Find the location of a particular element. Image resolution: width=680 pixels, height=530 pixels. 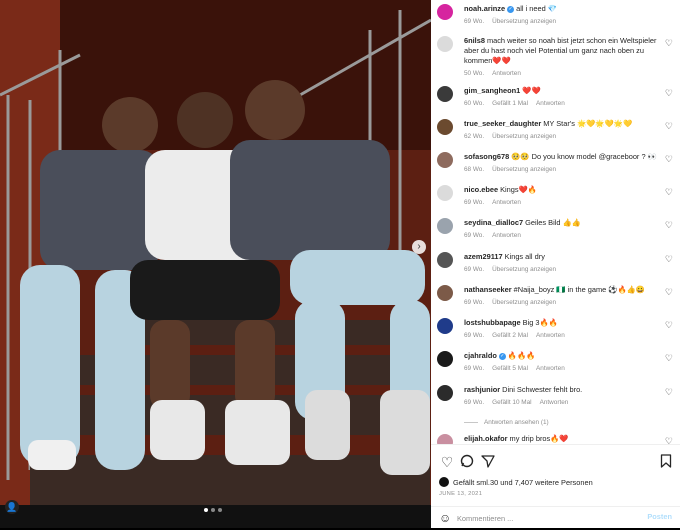

comment-text: Geiles Bild 👍👍 is located at coordinates (553, 222).